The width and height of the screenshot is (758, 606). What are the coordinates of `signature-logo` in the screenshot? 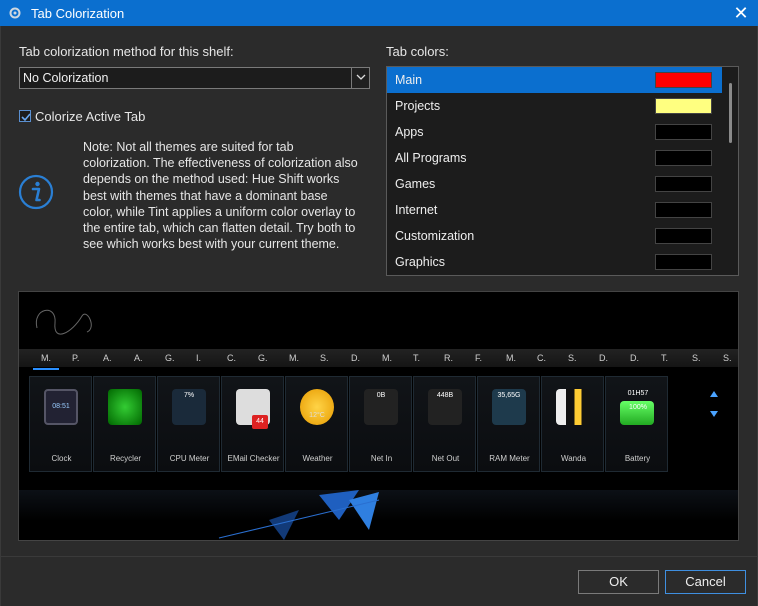 It's located at (63, 322).